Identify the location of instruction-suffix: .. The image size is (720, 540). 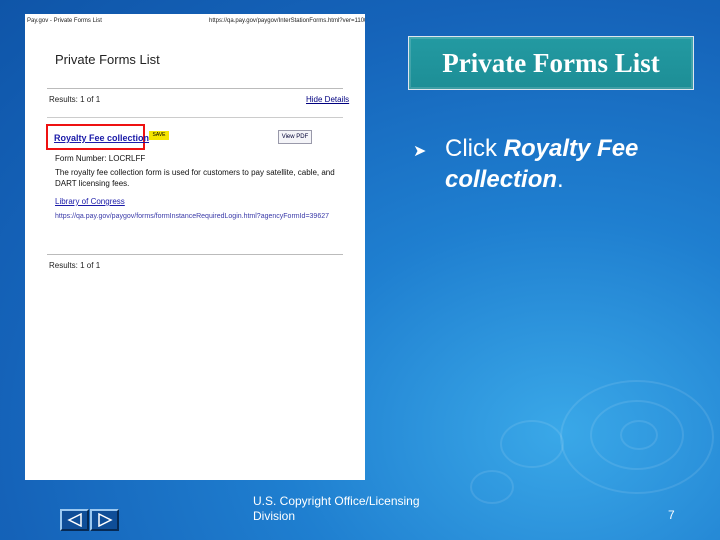
(560, 179).